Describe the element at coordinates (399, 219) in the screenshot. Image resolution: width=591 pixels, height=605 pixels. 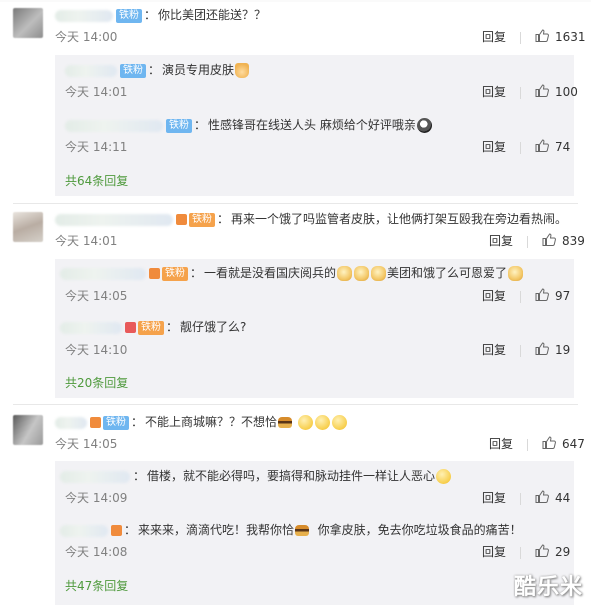
I see `comment-text: 再来一个饿了吗监管者皮肤，让他俩打架互殴我在旁边看热闹。` at that location.